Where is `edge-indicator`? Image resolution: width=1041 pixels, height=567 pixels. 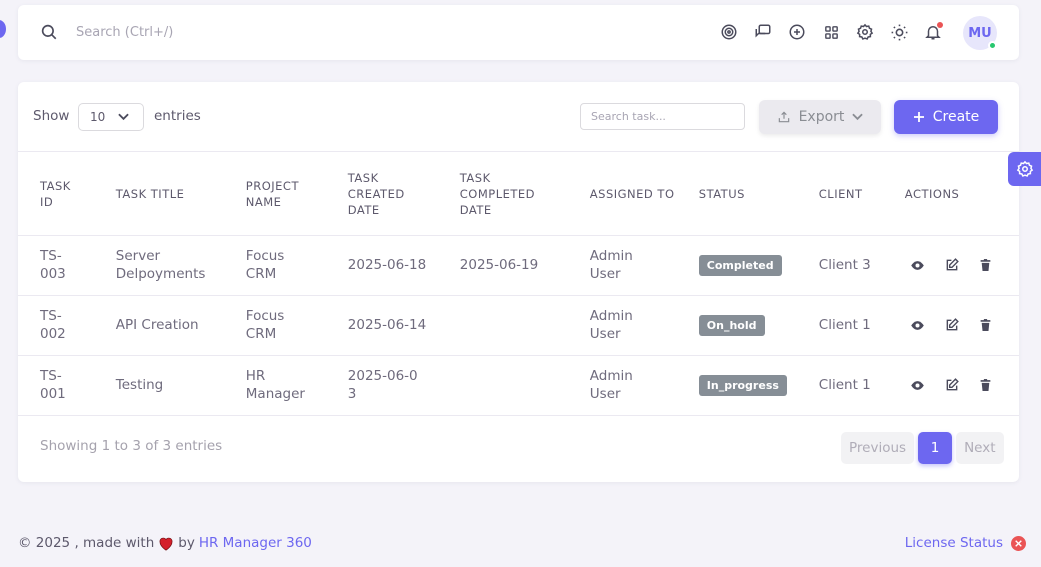 edge-indicator is located at coordinates (3, 29).